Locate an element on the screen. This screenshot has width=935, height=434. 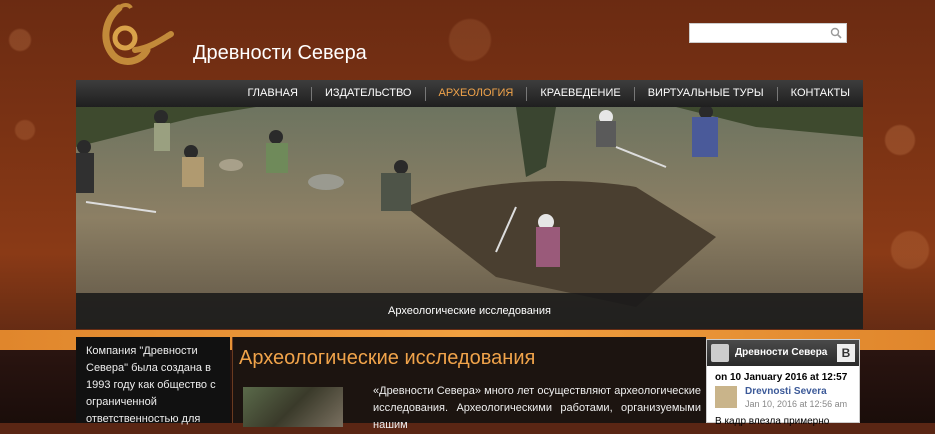
nav-item-virtual-tours: ВИРТУАЛЬНЫЕ ТУРЫ is located at coordinates (706, 93).